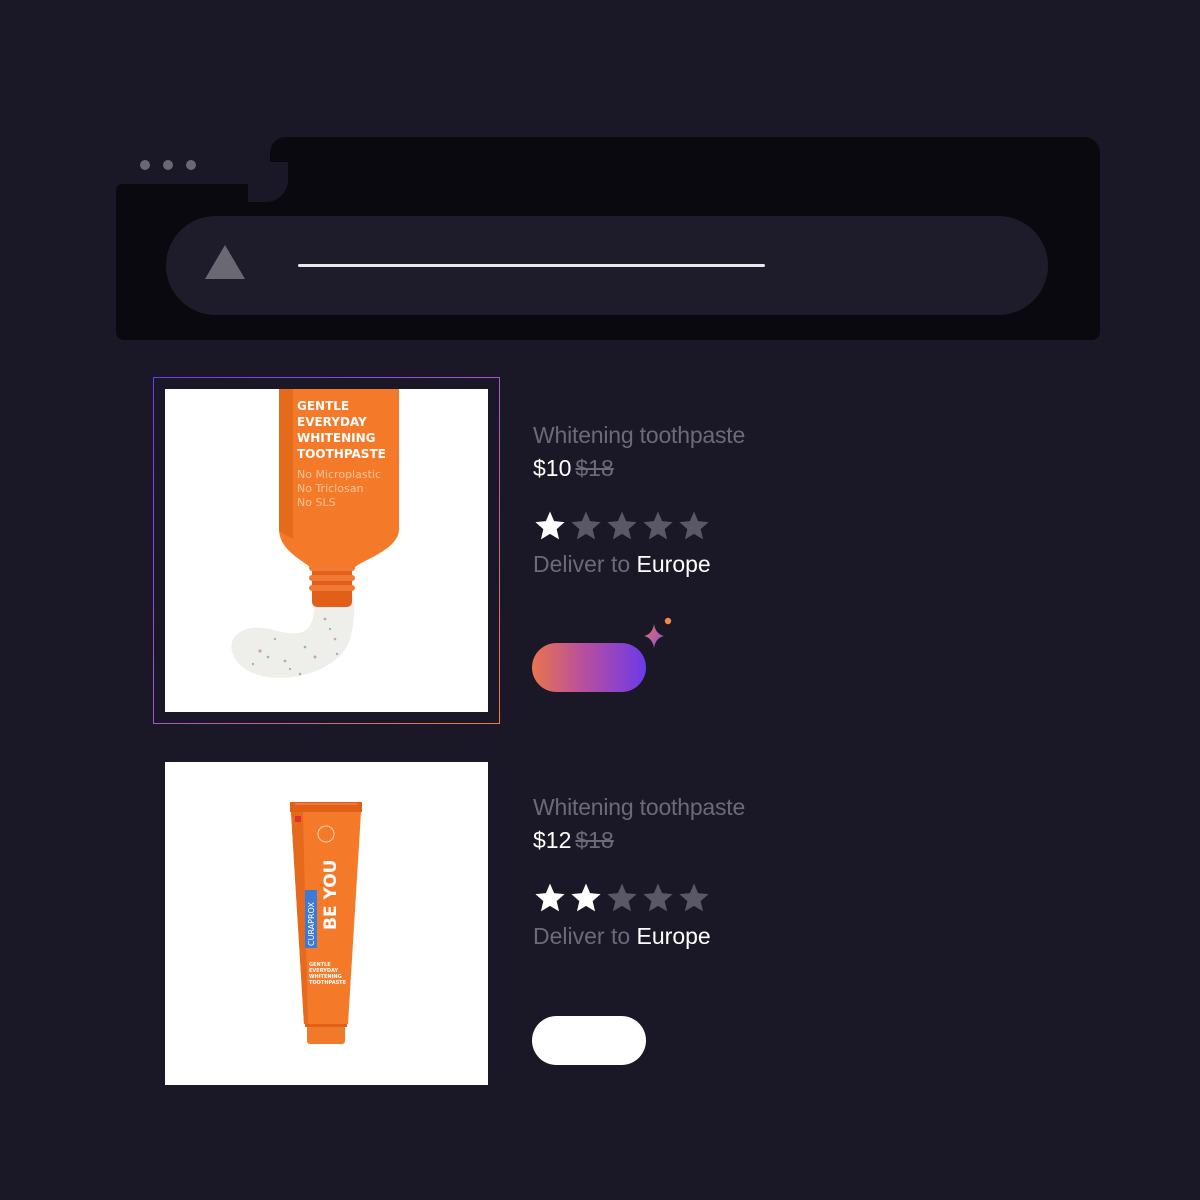 Image resolution: width=1200 pixels, height=1200 pixels. I want to click on price-row: $12 $18, so click(639, 840).